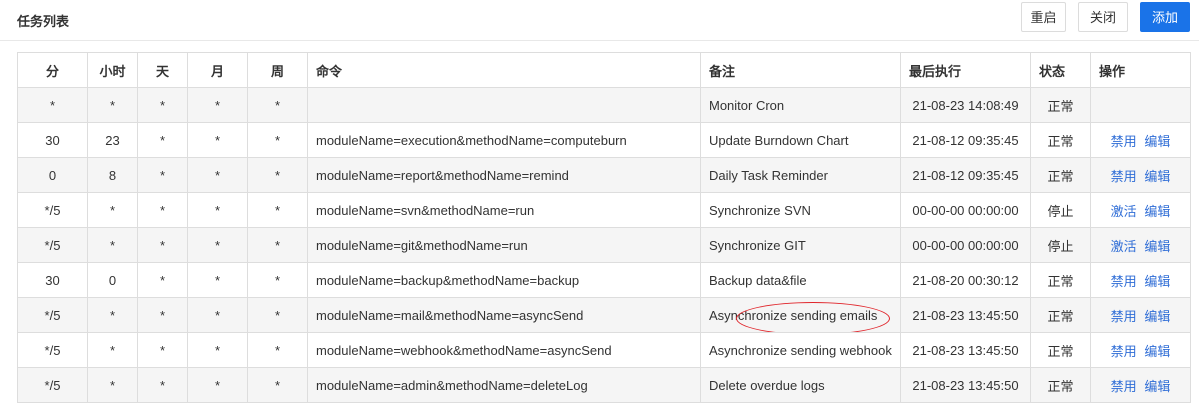  Describe the element at coordinates (504, 280) in the screenshot. I see `cell-command: moduleName=backup&methodName=backup` at that location.